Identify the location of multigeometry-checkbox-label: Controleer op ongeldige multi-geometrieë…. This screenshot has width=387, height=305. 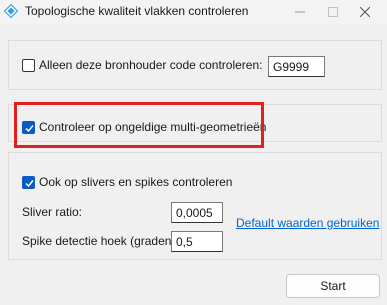
(152, 127).